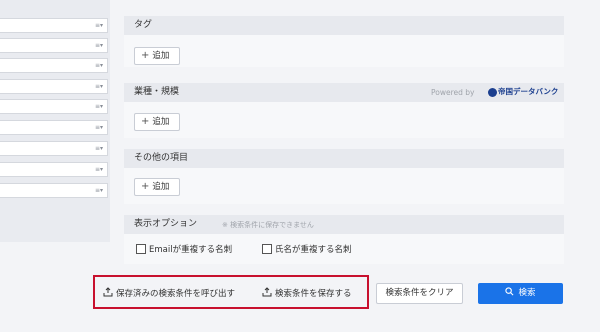 This screenshot has width=600, height=332. I want to click on display-options-note: ※ 検索条件に保存できません, so click(268, 225).